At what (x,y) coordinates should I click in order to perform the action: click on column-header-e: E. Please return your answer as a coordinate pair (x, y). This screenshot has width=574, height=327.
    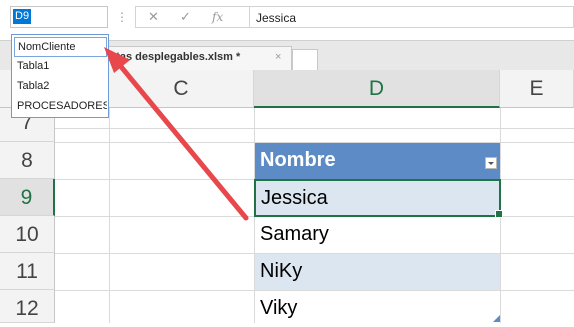
    Looking at the image, I should click on (537, 89).